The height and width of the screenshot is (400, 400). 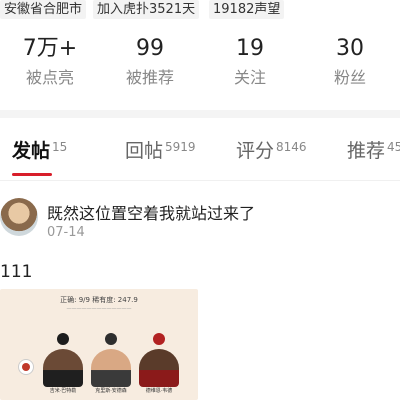 I want to click on stat-followers-value: 30, so click(x=350, y=48).